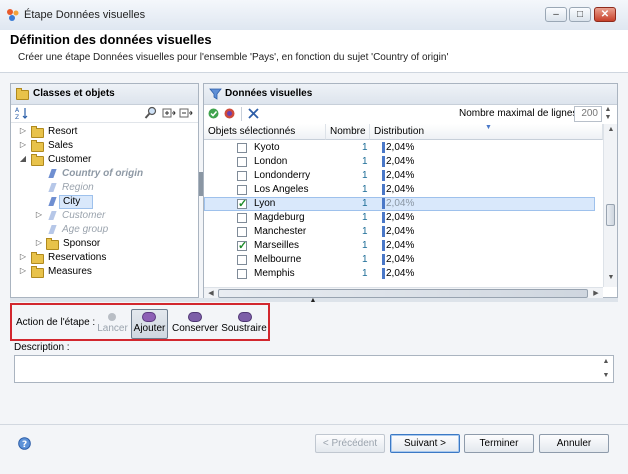 The image size is (628, 474). Describe the element at coordinates (596, 293) in the screenshot. I see `scroll-right-icon: ▶` at that location.